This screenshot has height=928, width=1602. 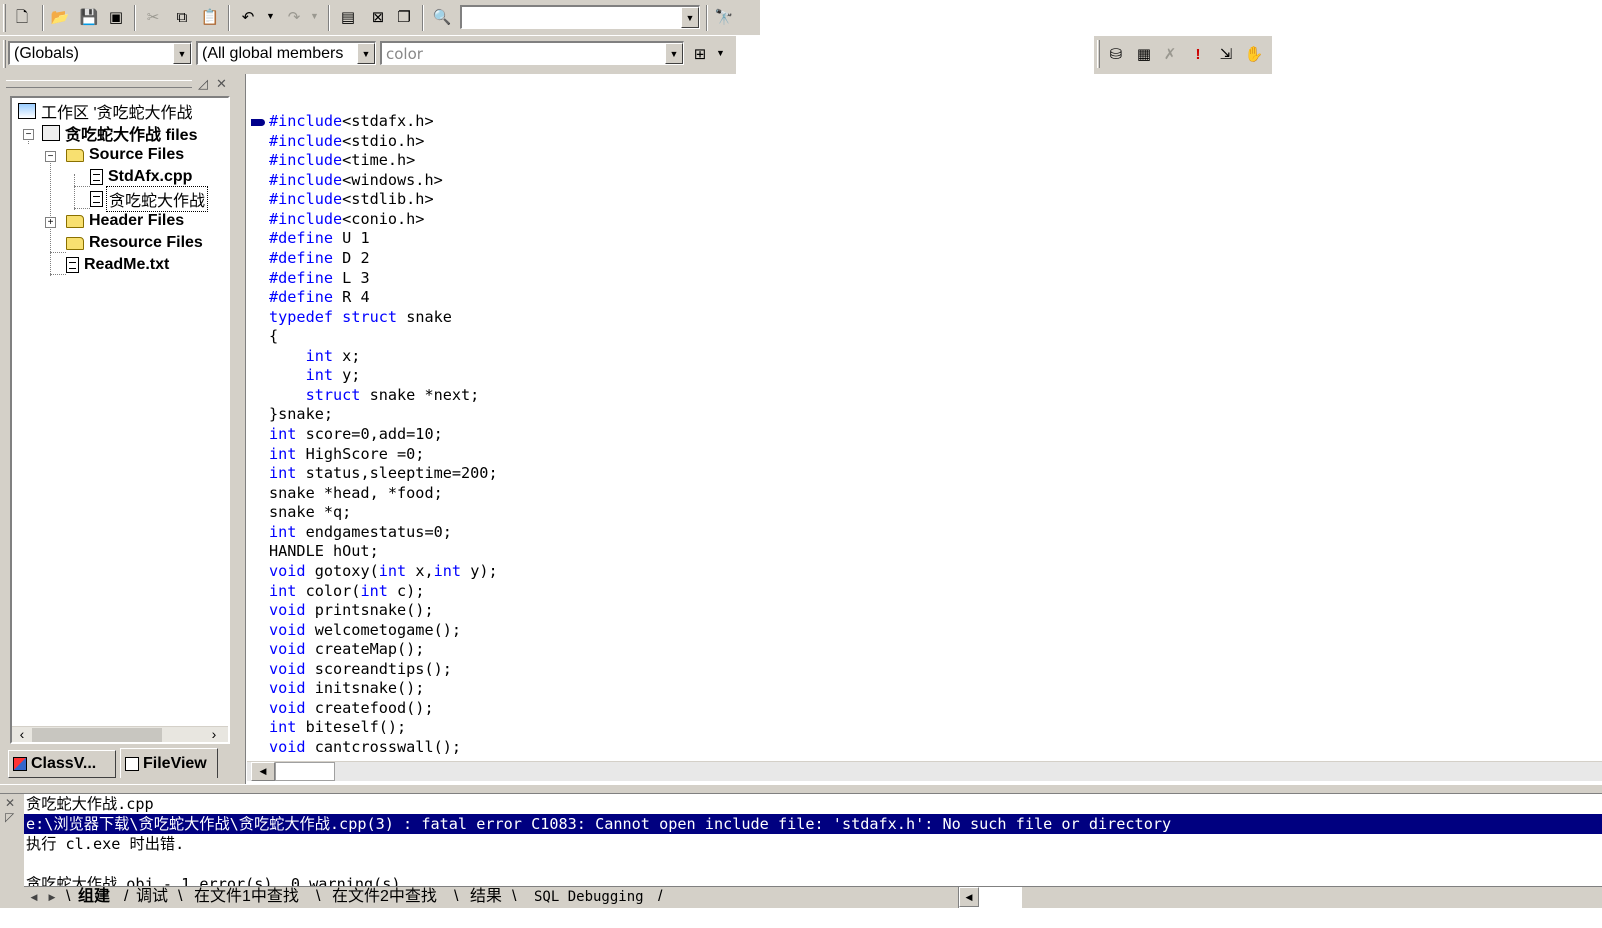 What do you see at coordinates (152, 897) in the screenshot?
I see `tab-debug: 调试` at bounding box center [152, 897].